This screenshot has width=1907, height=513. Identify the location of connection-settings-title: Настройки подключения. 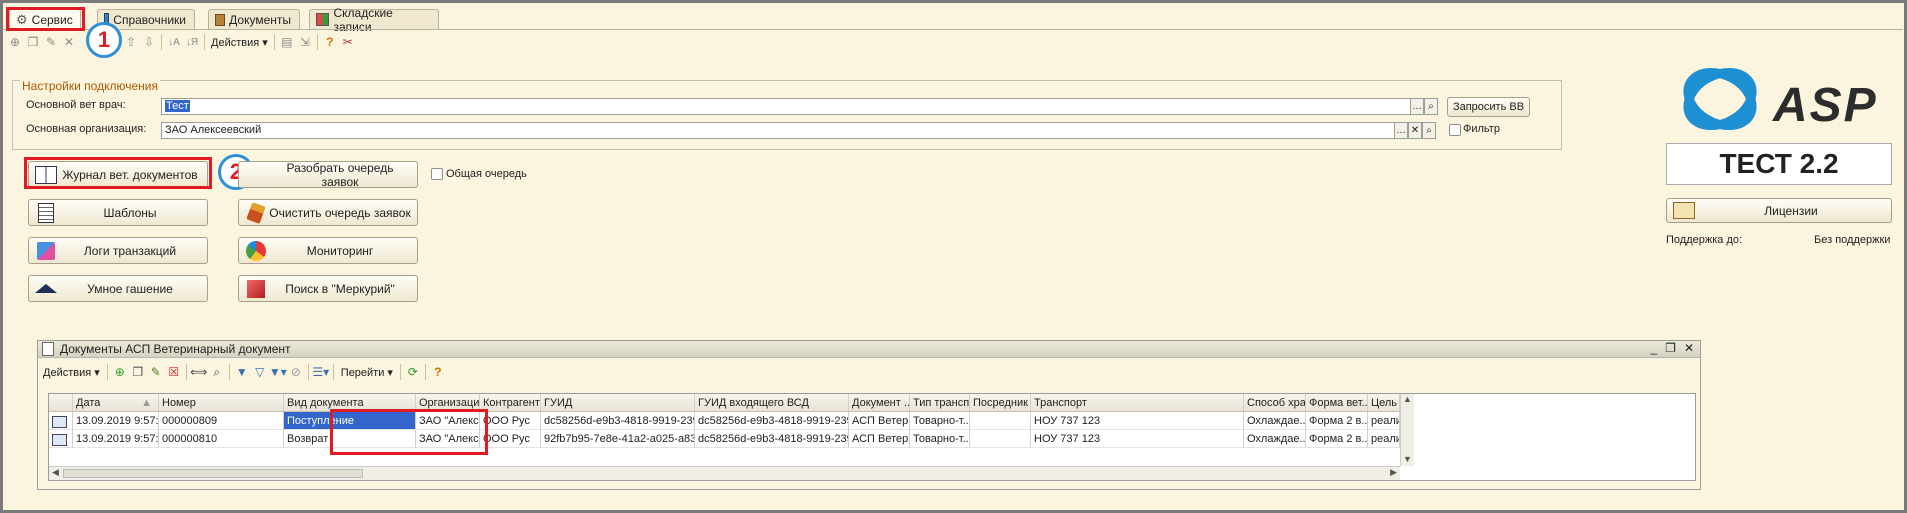
(90, 86).